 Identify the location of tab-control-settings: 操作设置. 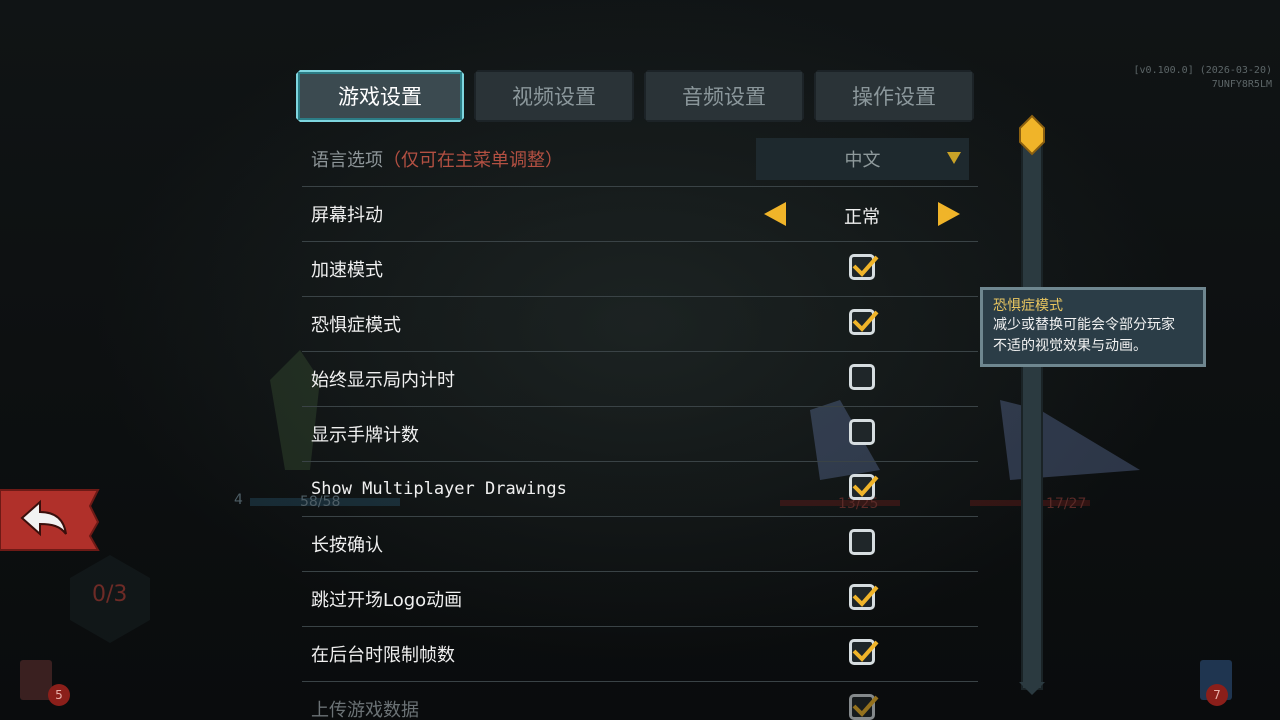
(894, 96).